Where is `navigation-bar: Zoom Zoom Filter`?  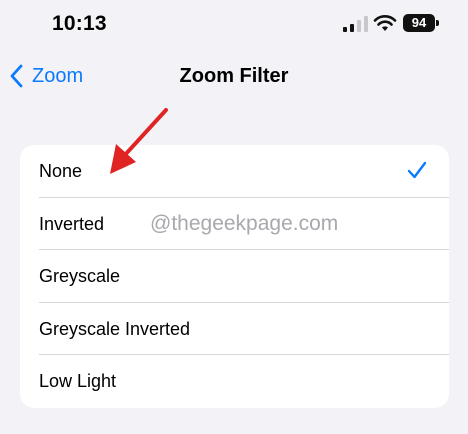 navigation-bar: Zoom Zoom Filter is located at coordinates (234, 76).